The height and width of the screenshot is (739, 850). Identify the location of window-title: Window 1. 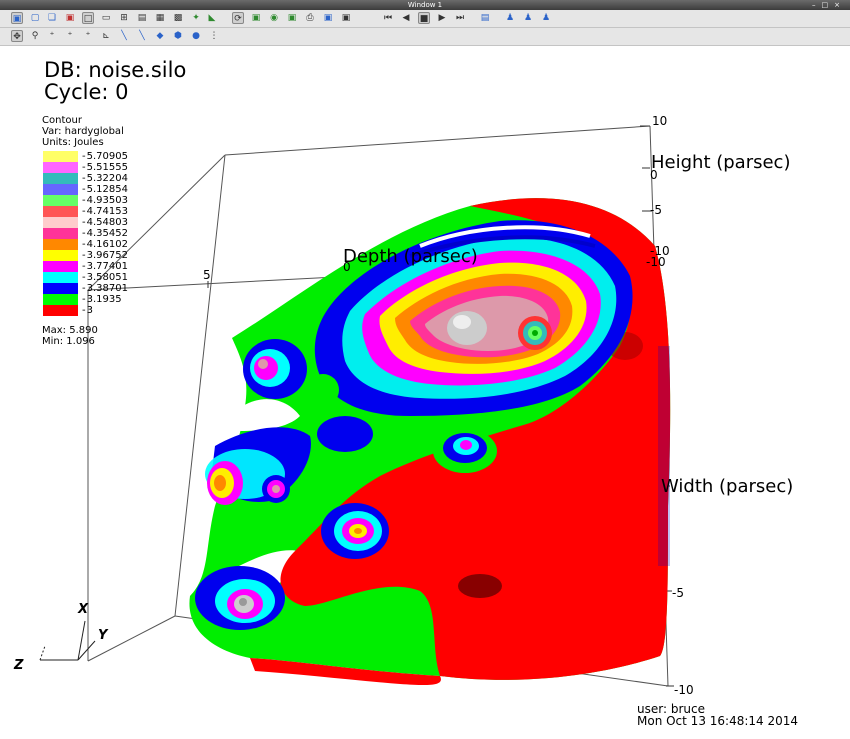
(425, 5).